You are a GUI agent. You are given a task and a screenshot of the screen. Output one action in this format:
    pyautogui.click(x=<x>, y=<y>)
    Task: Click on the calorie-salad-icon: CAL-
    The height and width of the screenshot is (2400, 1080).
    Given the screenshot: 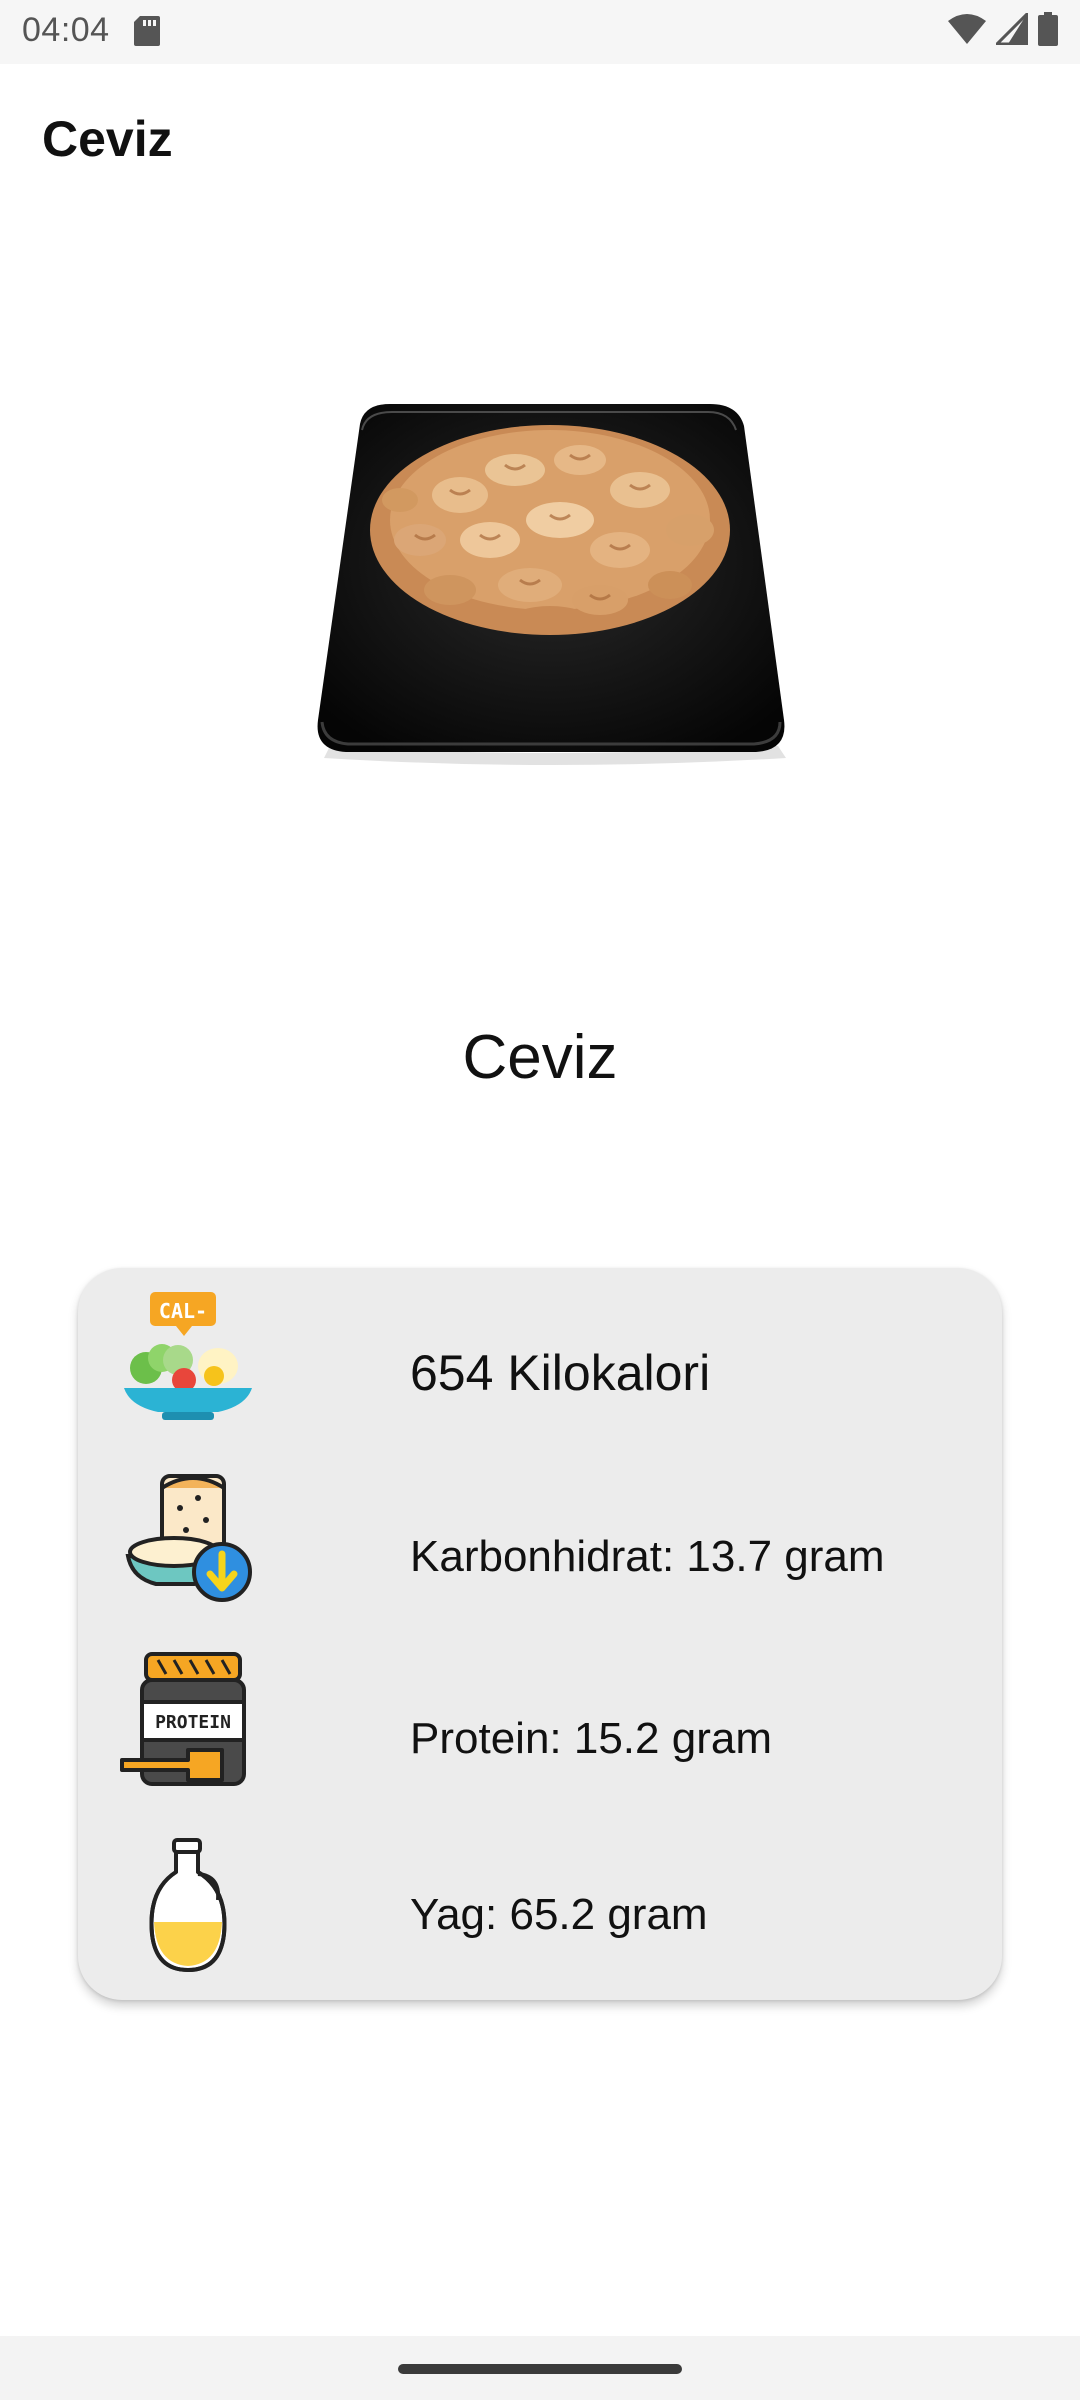 What is the action you would take?
    pyautogui.click(x=188, y=1356)
    